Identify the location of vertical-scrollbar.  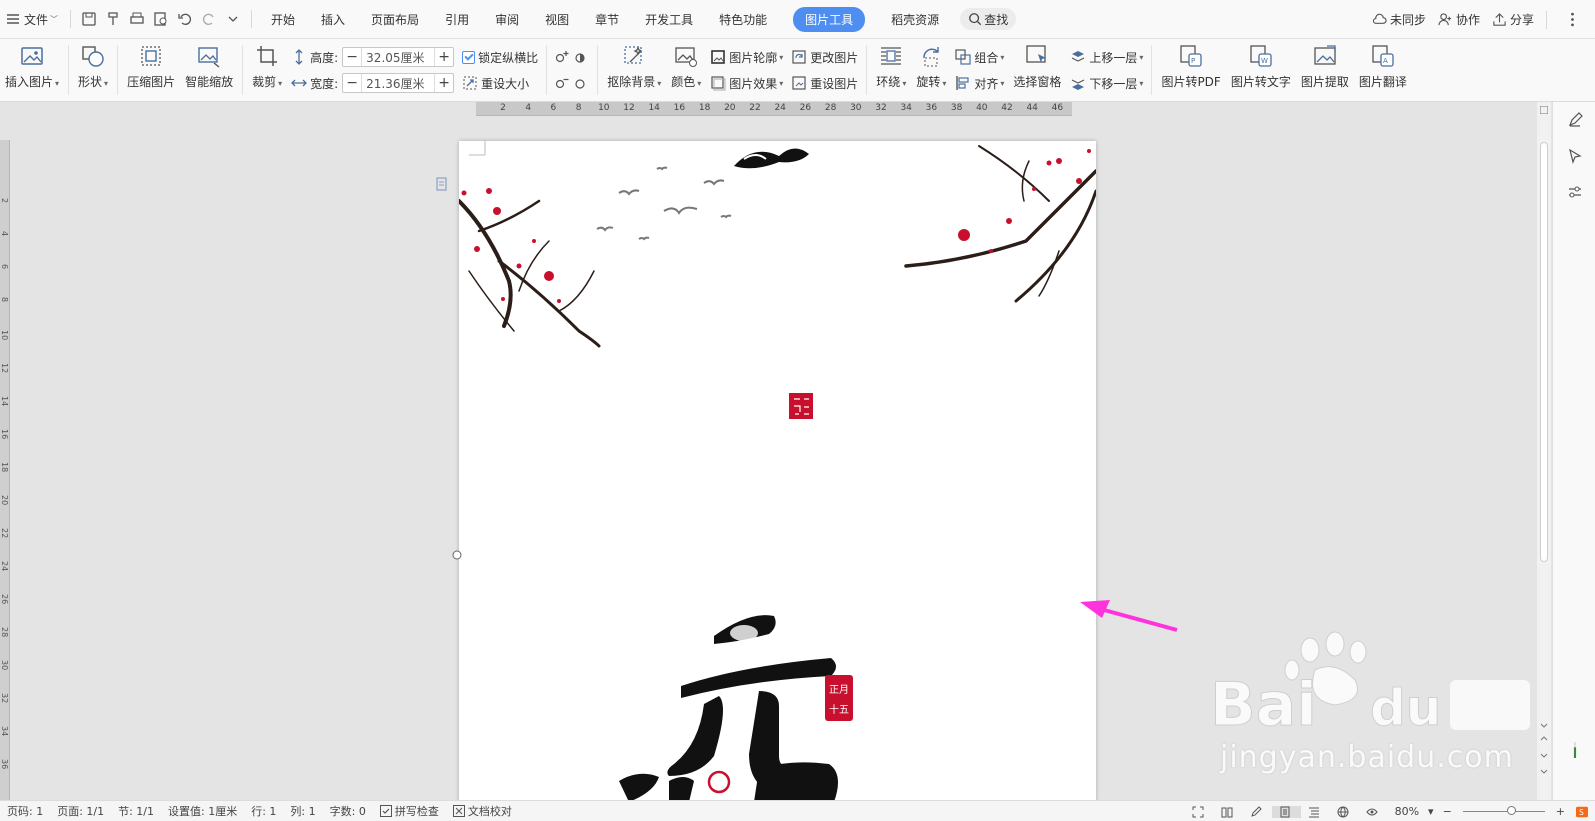
(1544, 451).